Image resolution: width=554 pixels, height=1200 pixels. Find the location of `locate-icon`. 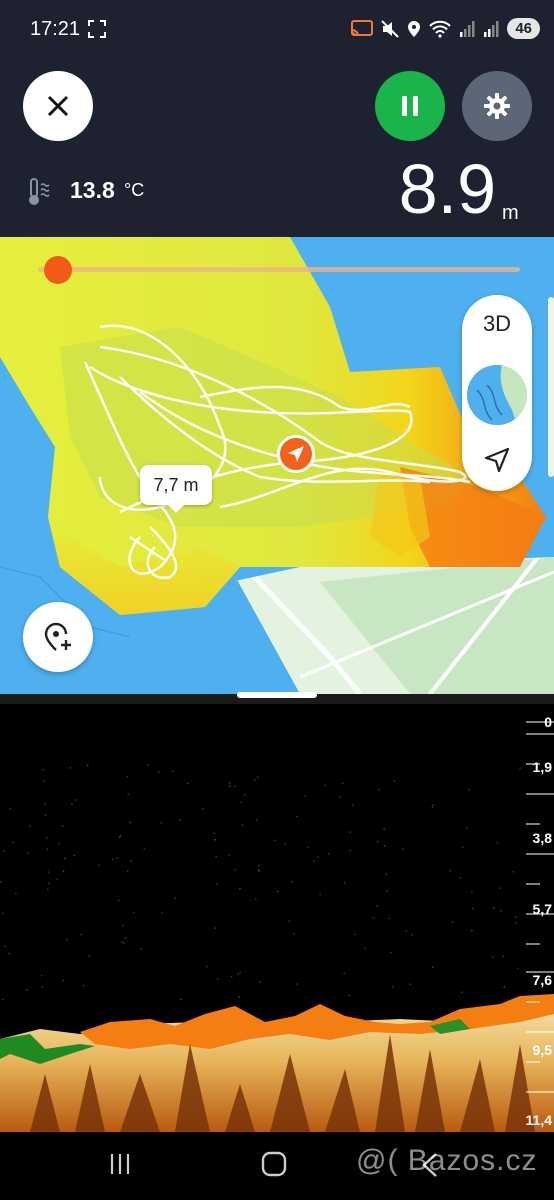

locate-icon is located at coordinates (497, 460).